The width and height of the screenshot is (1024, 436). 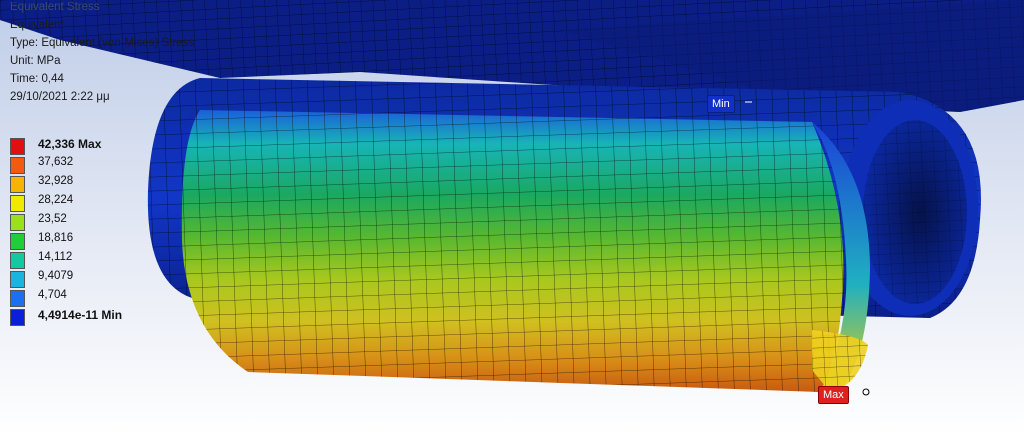 What do you see at coordinates (80, 259) in the screenshot?
I see `legend-entry: 14,112` at bounding box center [80, 259].